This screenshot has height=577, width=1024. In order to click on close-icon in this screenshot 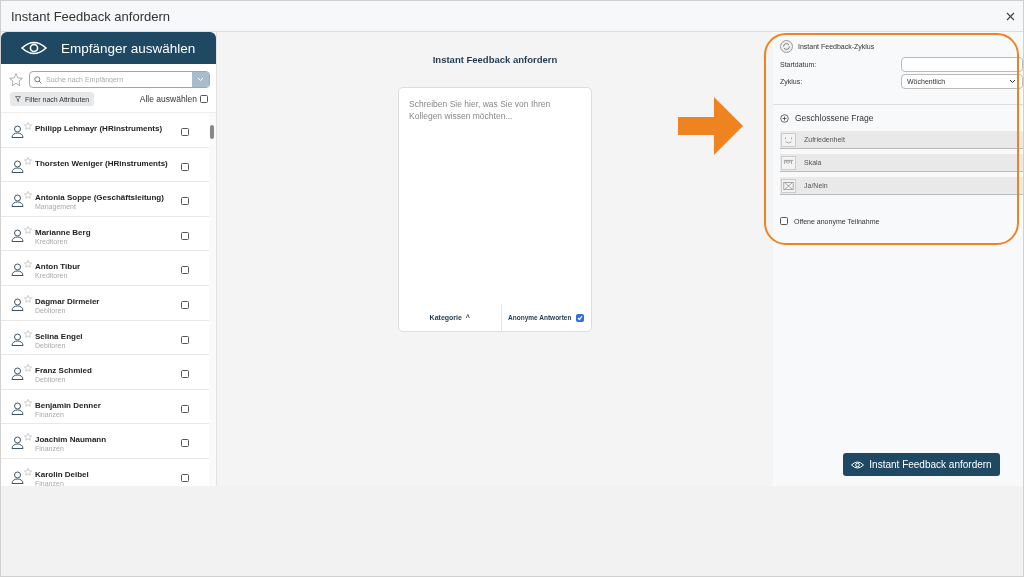, I will do `click(1010, 16)`.